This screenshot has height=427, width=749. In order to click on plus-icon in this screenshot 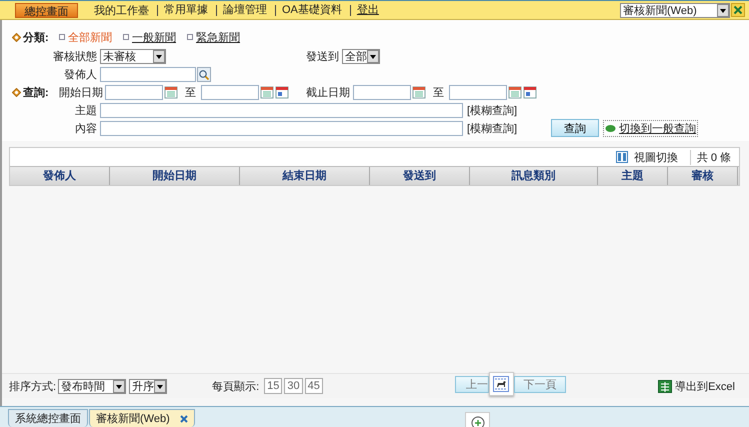, I will do `click(477, 421)`.